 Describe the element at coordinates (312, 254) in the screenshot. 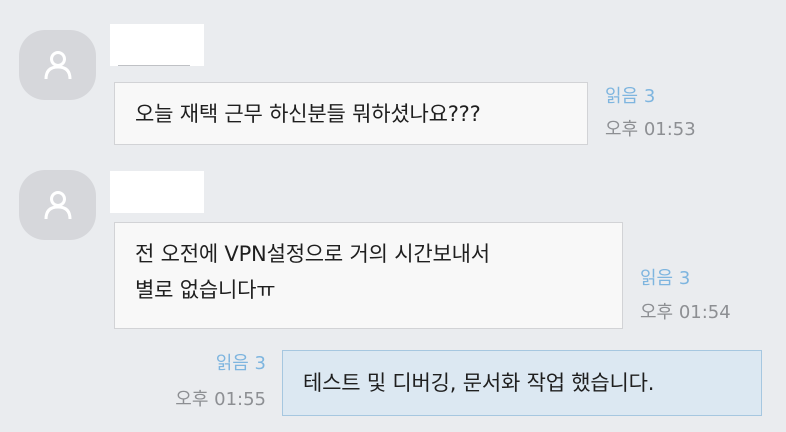

I see `message-text-line: 전 오전에 VPN설정으로 거의 시간보내서` at that location.